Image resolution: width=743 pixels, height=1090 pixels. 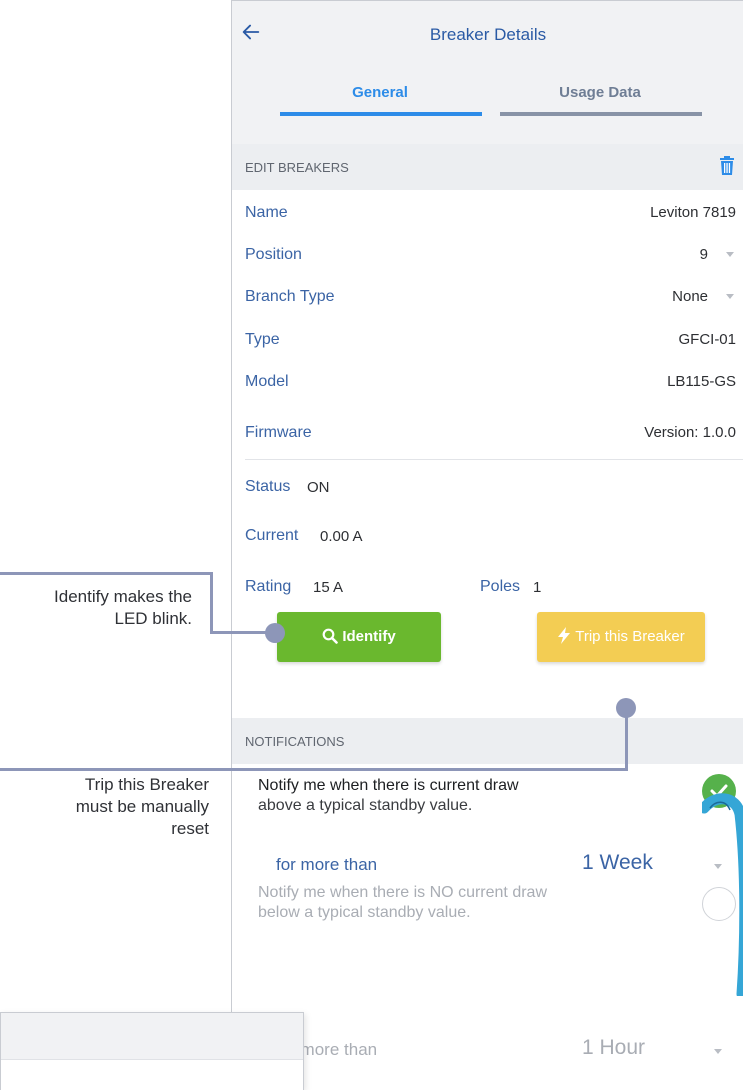 What do you see at coordinates (326, 865) in the screenshot?
I see `notification-1-for-label: for more than` at bounding box center [326, 865].